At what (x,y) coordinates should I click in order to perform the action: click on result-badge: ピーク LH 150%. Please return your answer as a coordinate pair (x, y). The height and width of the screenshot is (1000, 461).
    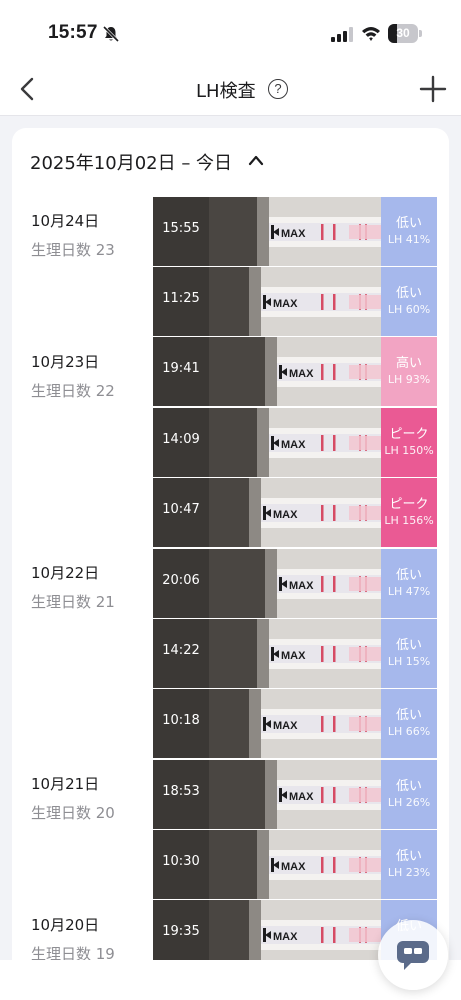
    Looking at the image, I should click on (409, 442).